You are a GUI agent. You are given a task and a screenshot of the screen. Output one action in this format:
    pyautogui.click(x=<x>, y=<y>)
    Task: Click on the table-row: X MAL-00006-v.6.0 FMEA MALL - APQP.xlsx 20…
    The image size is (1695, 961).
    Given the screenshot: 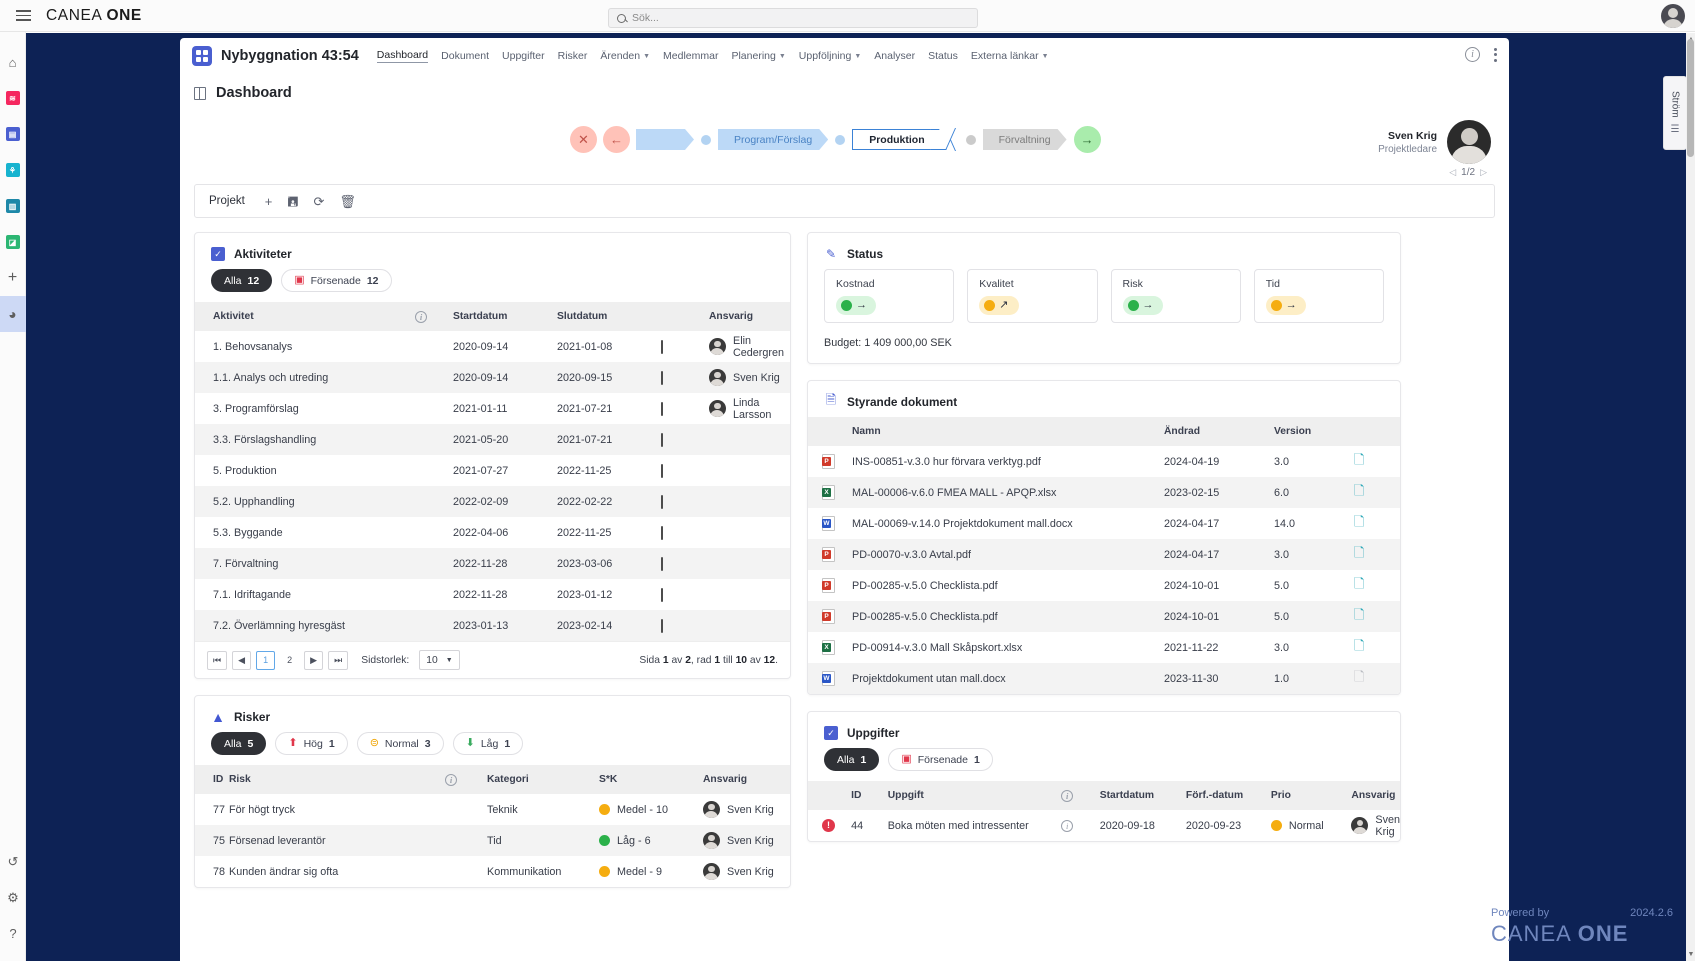 What is the action you would take?
    pyautogui.click(x=1104, y=492)
    